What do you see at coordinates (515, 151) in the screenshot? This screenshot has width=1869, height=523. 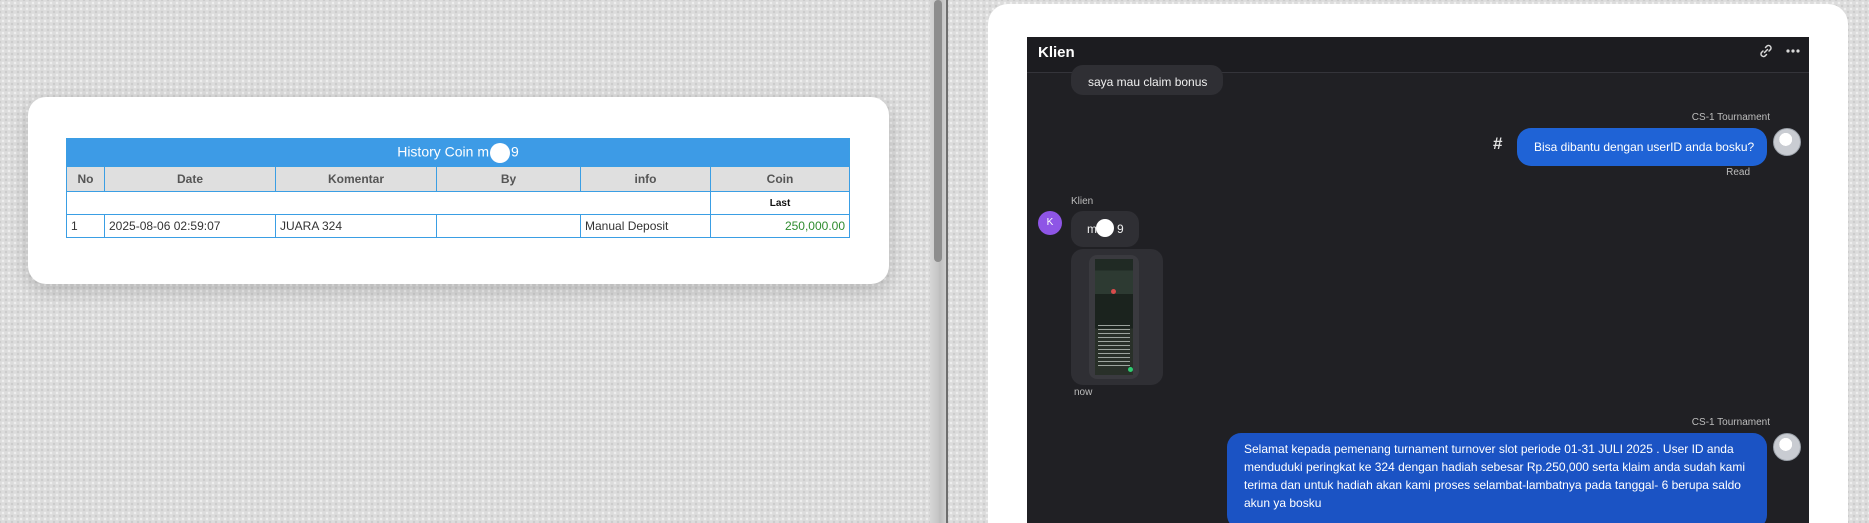 I see `history-title-right: 9` at bounding box center [515, 151].